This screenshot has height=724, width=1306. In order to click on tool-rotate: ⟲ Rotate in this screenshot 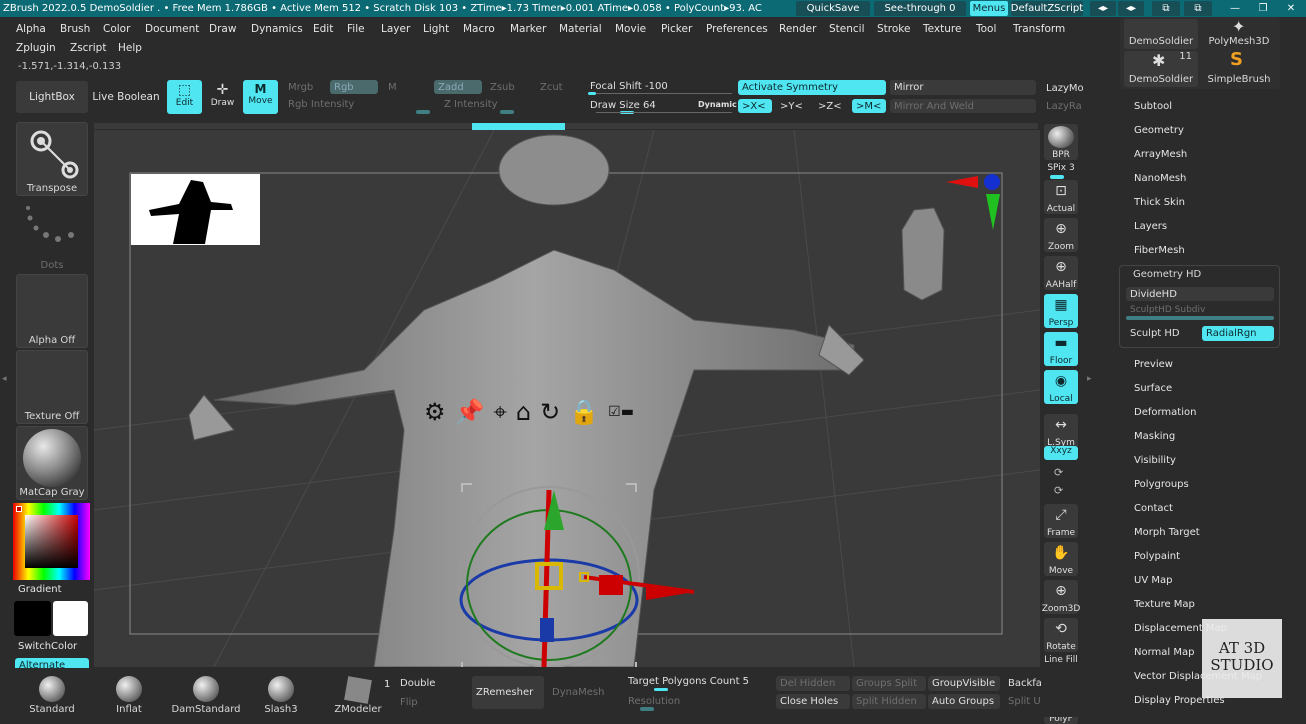, I will do `click(1061, 635)`.